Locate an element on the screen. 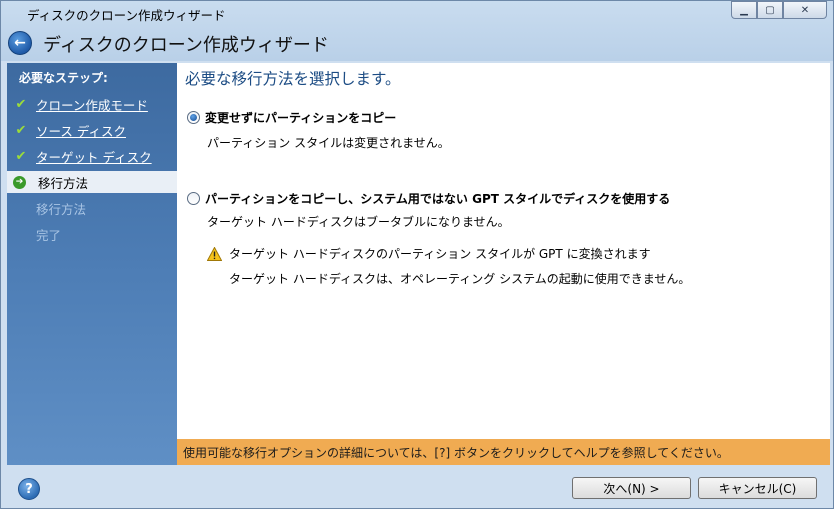 This screenshot has height=509, width=834. maximize-icon: ▢ is located at coordinates (770, 10).